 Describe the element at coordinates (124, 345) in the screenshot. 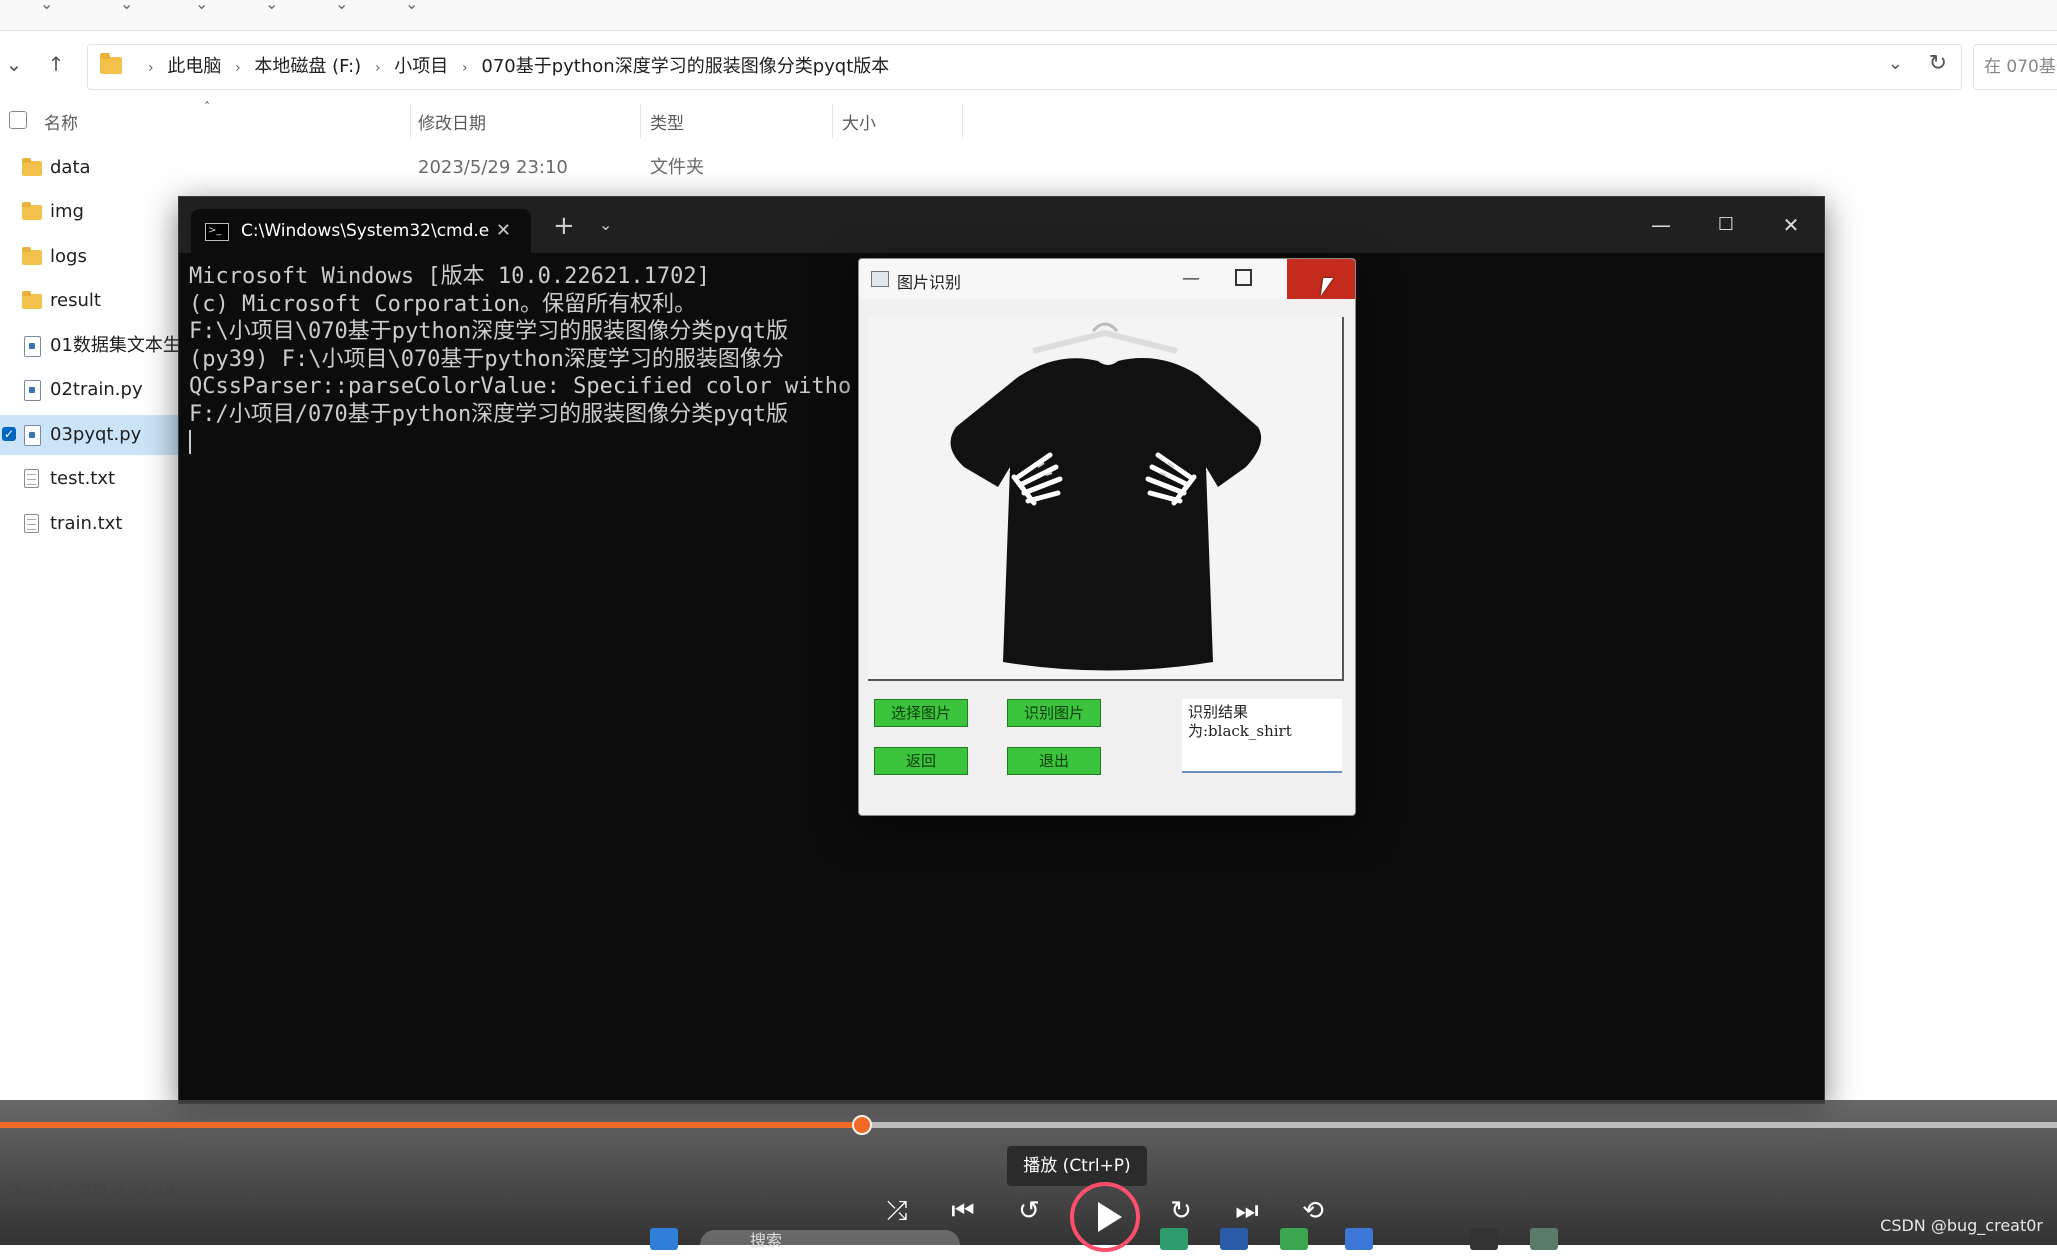

I see `file-name: 01数据集文本生成` at that location.